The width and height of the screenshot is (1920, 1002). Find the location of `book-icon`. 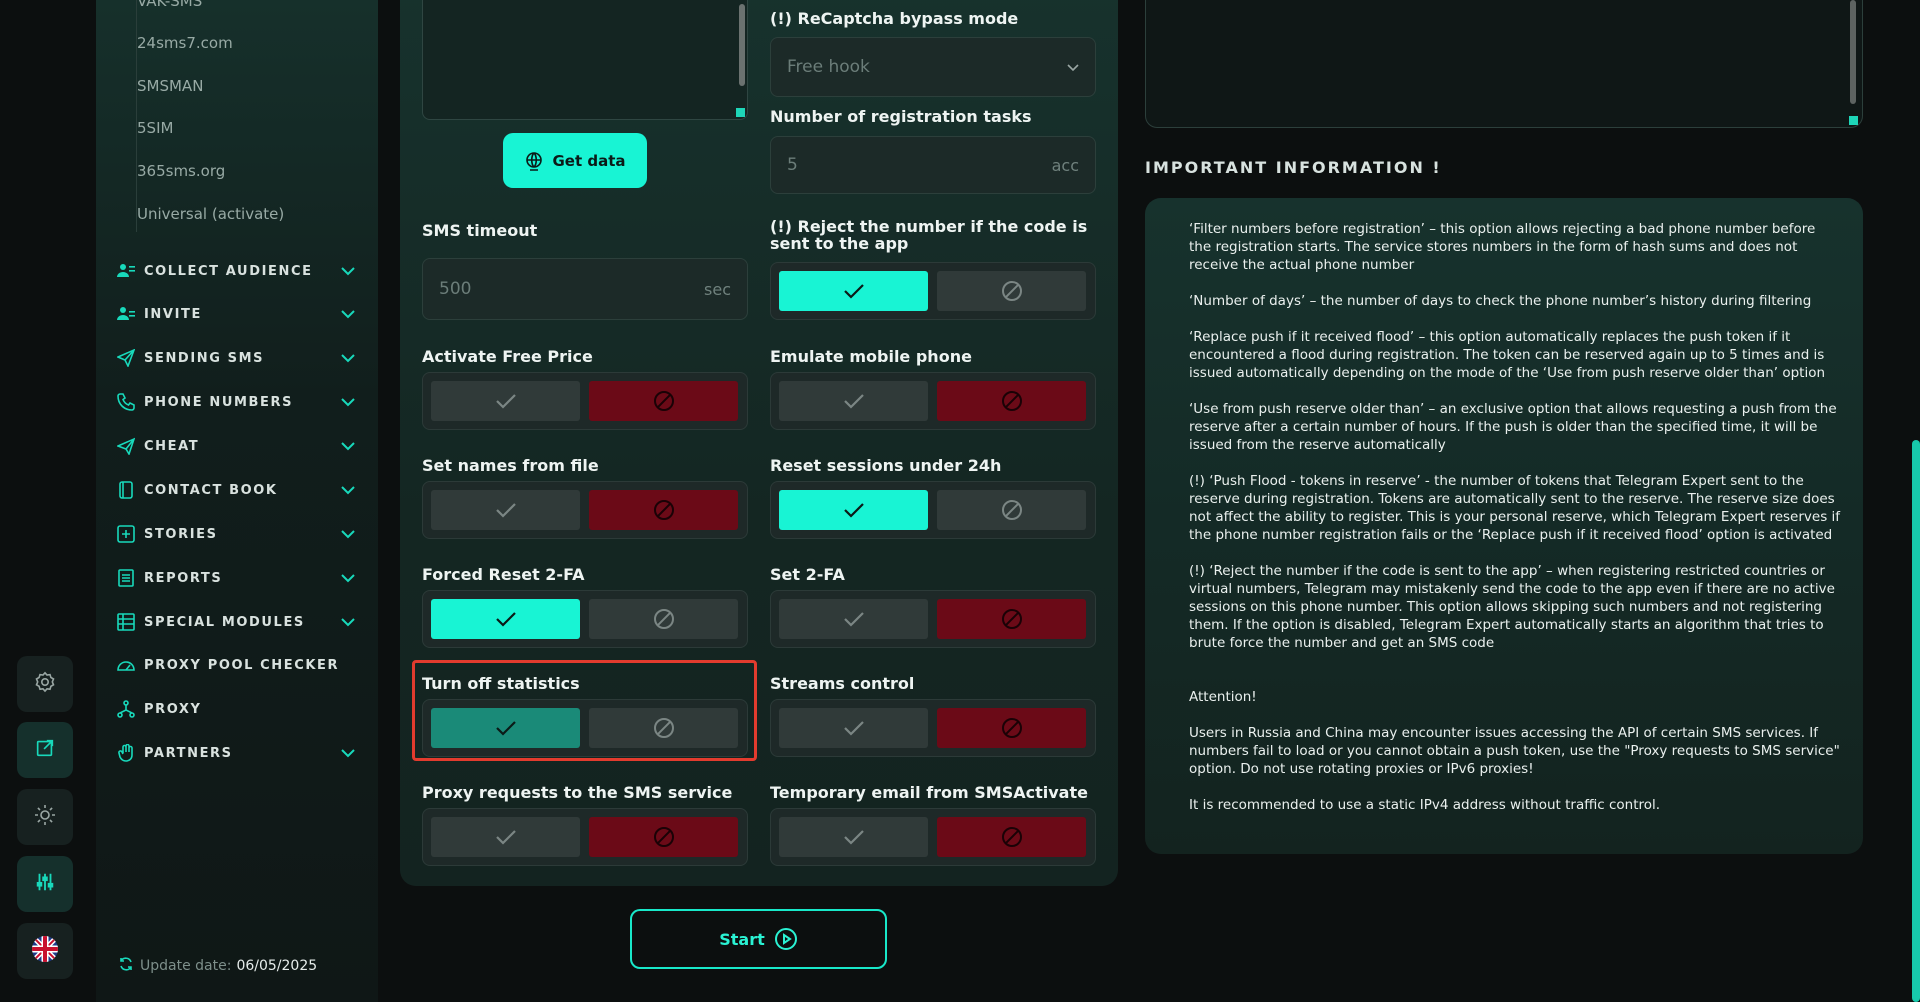

book-icon is located at coordinates (126, 490).